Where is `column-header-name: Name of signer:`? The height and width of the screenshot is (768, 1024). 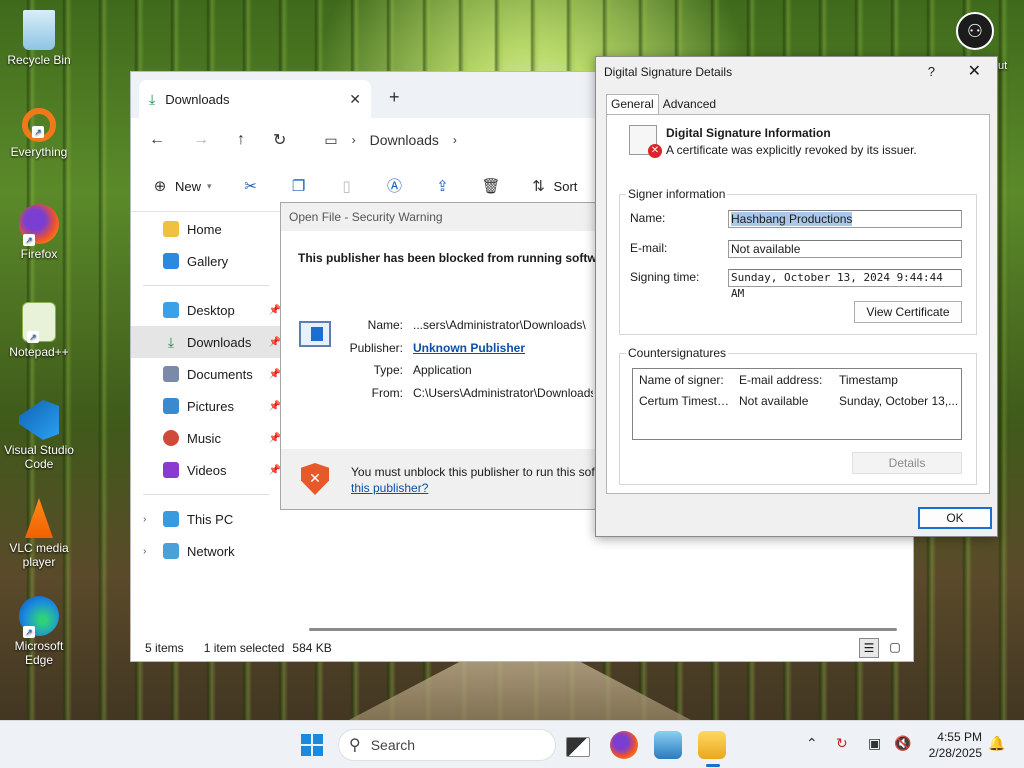
column-header-name: Name of signer: is located at coordinates (683, 380).